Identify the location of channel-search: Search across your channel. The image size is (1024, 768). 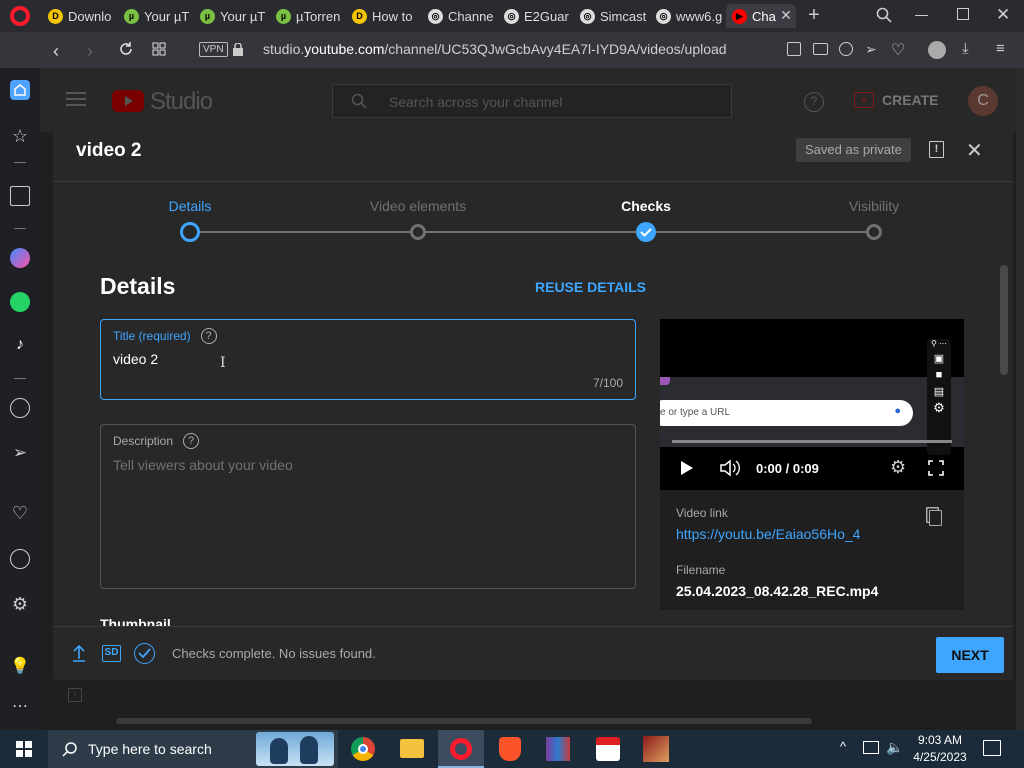
(532, 101).